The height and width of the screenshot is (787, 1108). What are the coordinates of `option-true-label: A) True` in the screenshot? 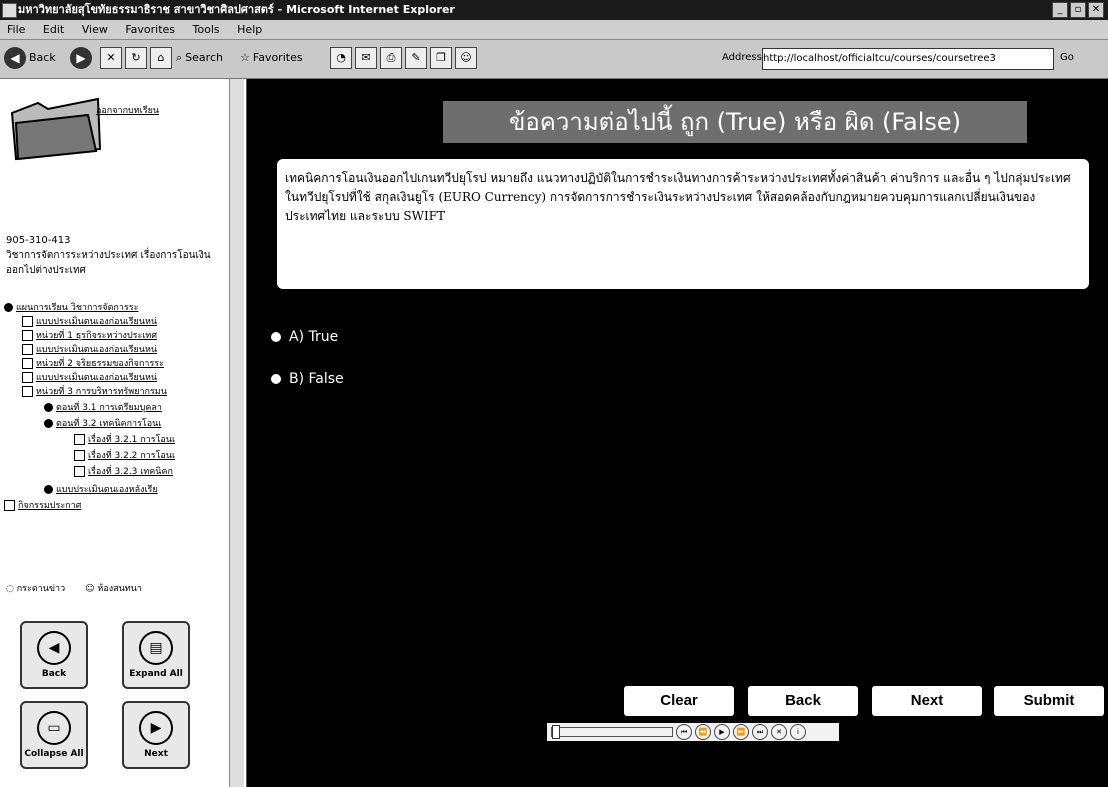 It's located at (314, 337).